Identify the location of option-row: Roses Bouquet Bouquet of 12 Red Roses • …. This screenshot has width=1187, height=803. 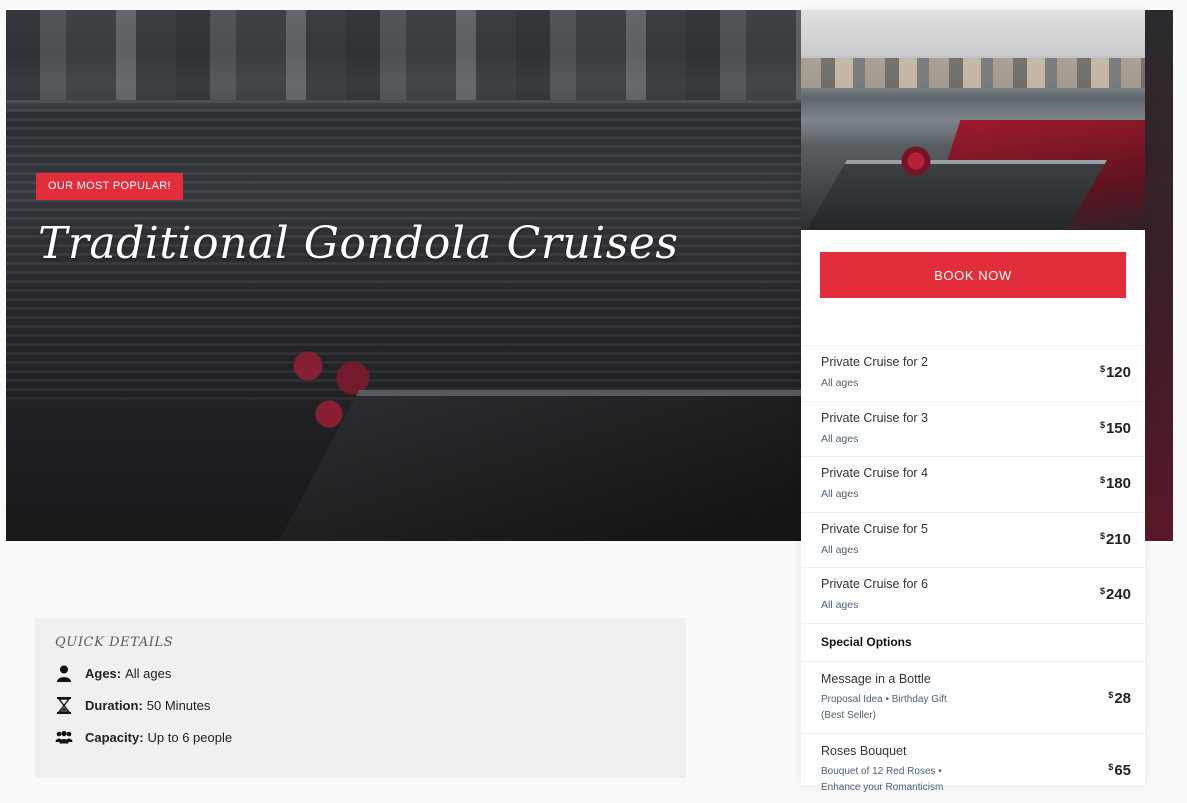
(973, 767).